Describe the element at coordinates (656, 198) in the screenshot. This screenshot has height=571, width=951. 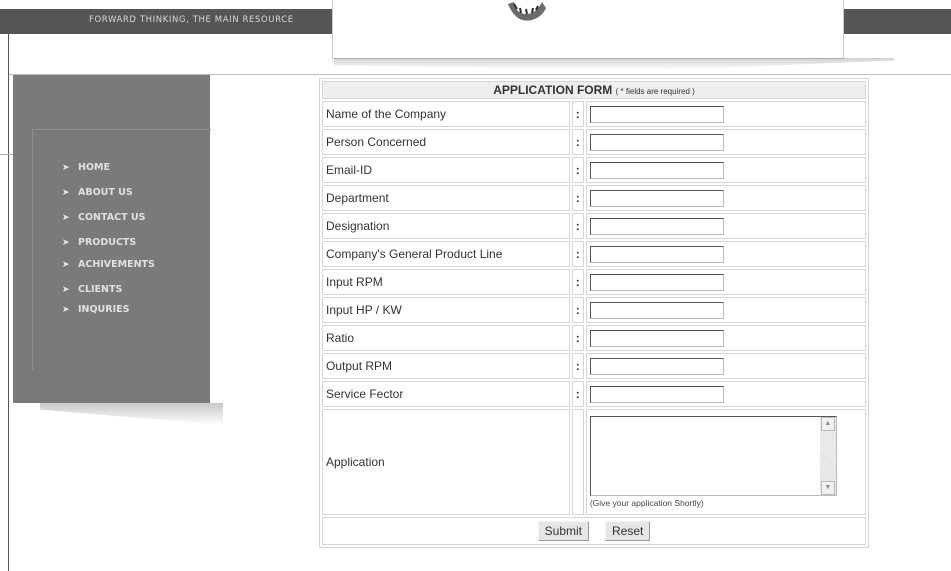
I see `department-input` at that location.